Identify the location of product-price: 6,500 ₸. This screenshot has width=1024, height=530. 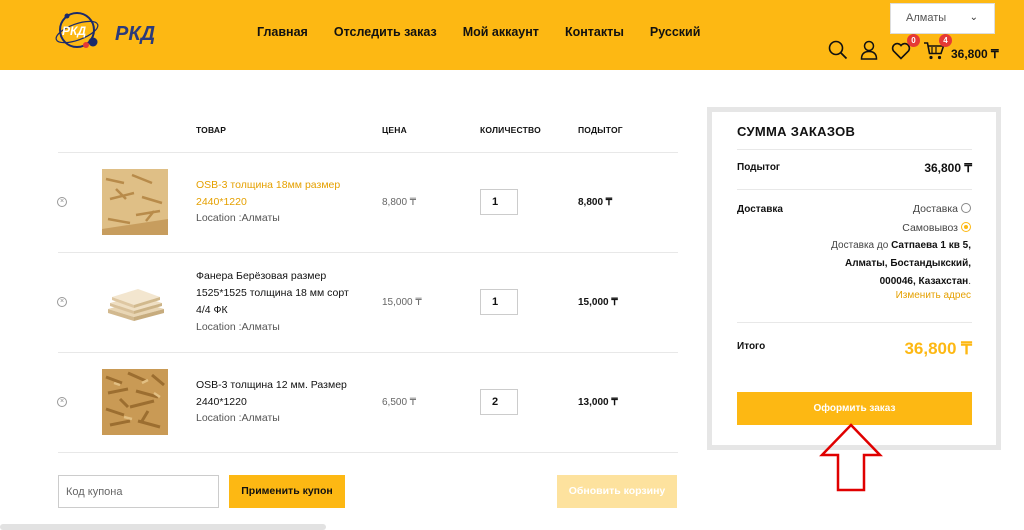
(399, 402).